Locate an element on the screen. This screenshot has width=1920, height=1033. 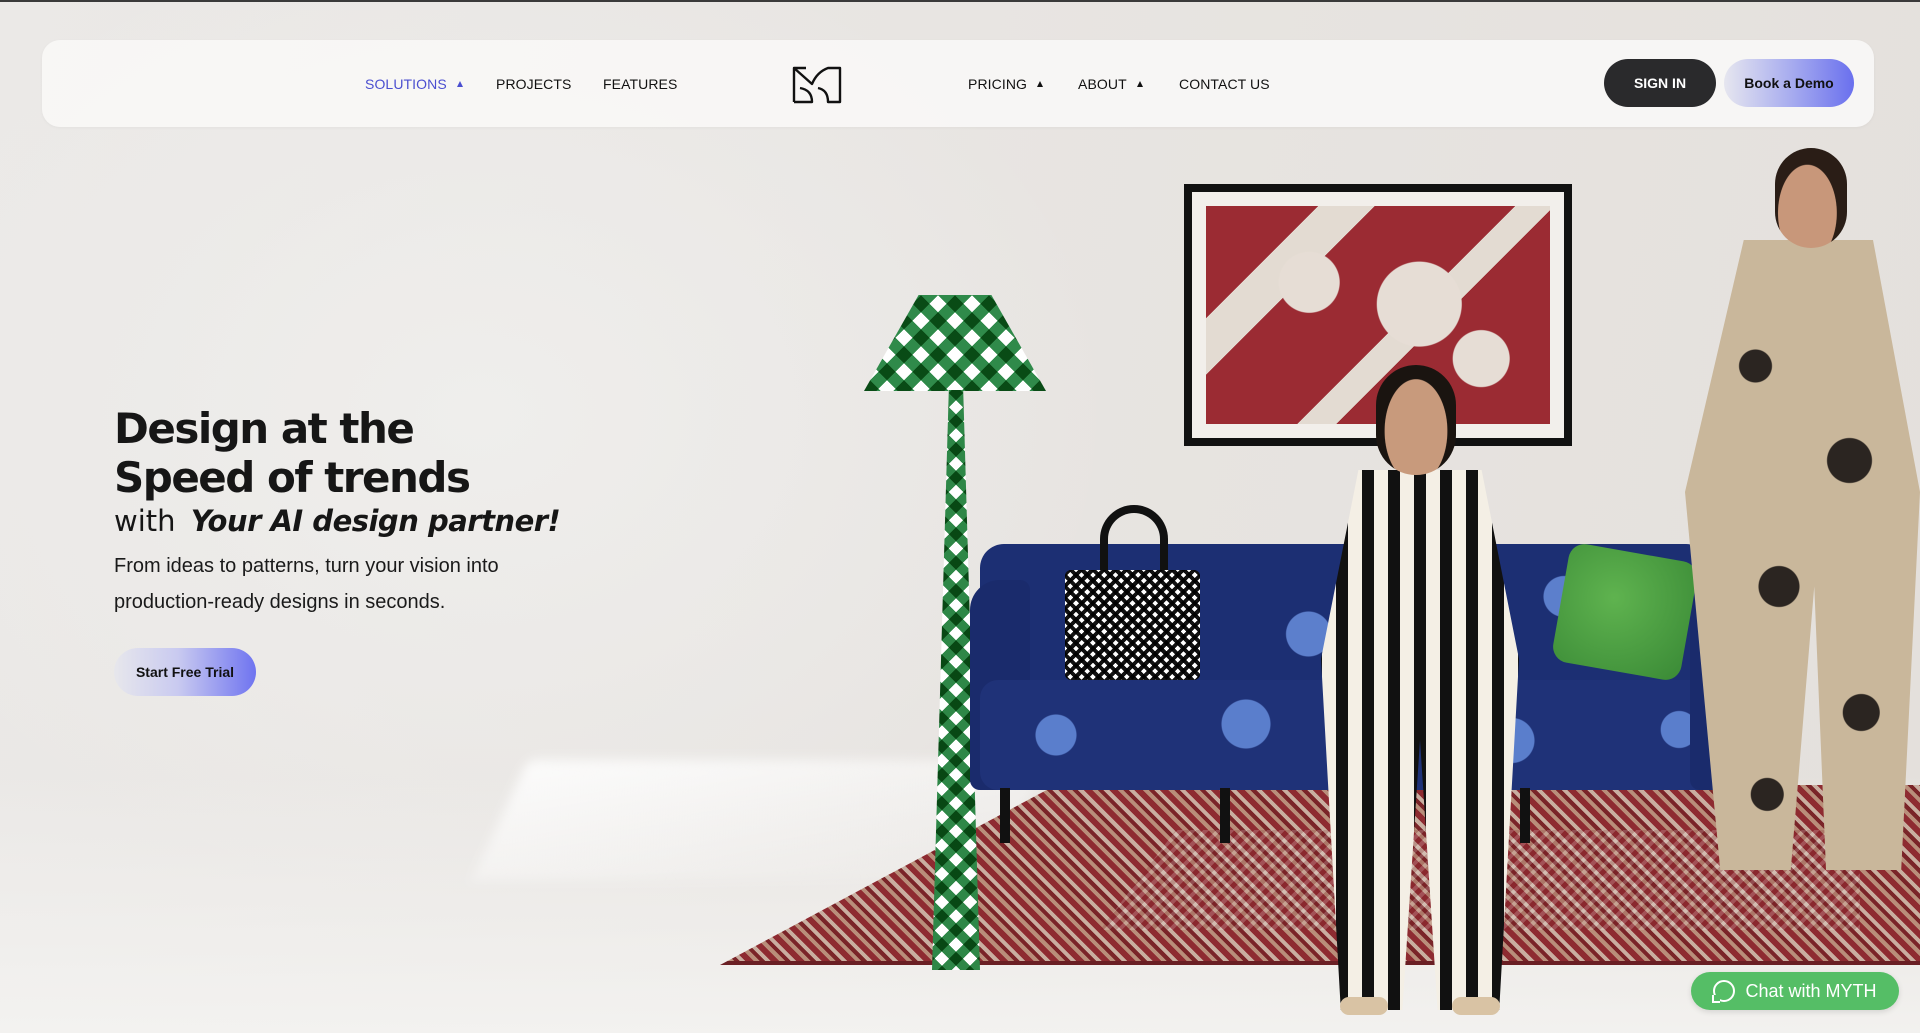
houndstooth-bag is located at coordinates (1132, 625).